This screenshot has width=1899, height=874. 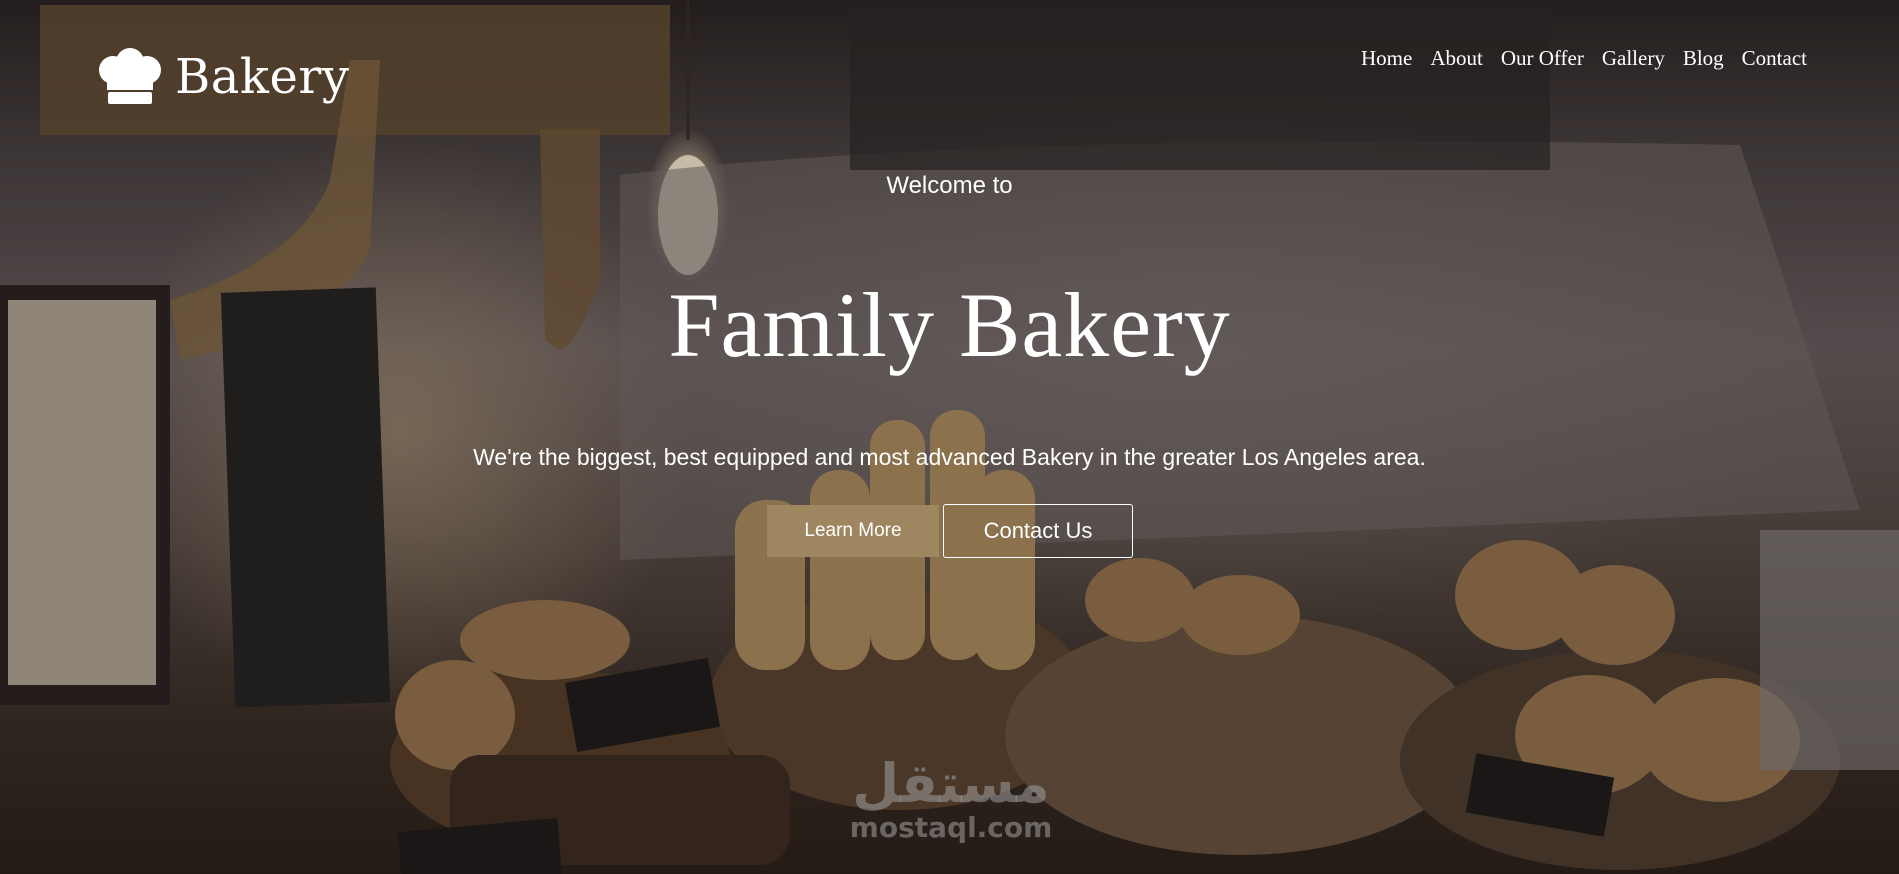 I want to click on brand-logo: Bakery, so click(x=222, y=77).